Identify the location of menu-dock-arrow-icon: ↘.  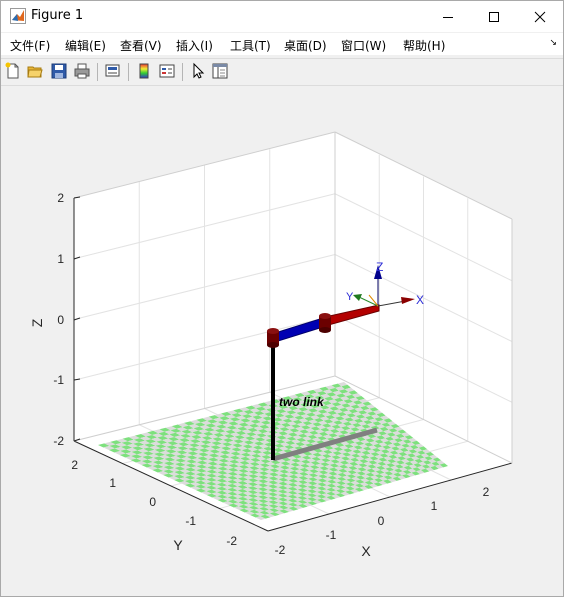
(553, 43).